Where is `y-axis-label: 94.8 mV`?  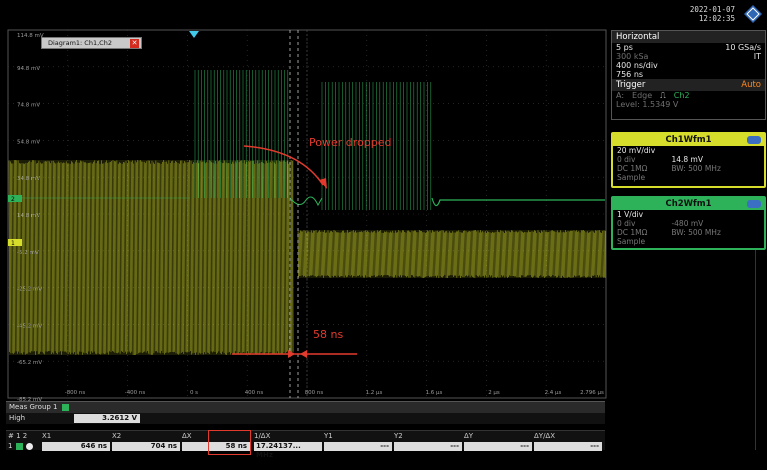
y-axis-label: 94.8 mV is located at coordinates (28, 69).